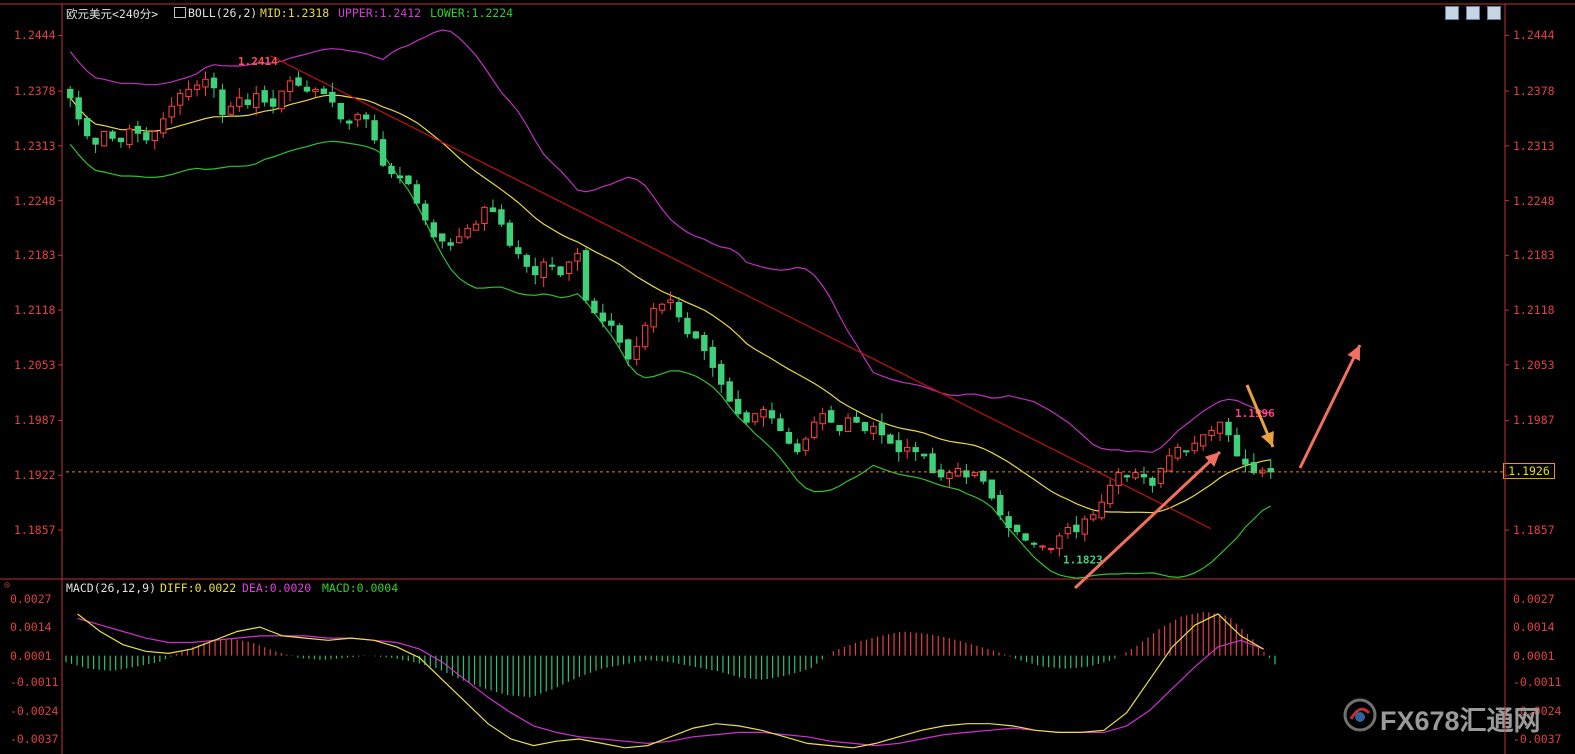 The width and height of the screenshot is (1575, 754). I want to click on low-annotation: 1.1823, so click(1083, 560).